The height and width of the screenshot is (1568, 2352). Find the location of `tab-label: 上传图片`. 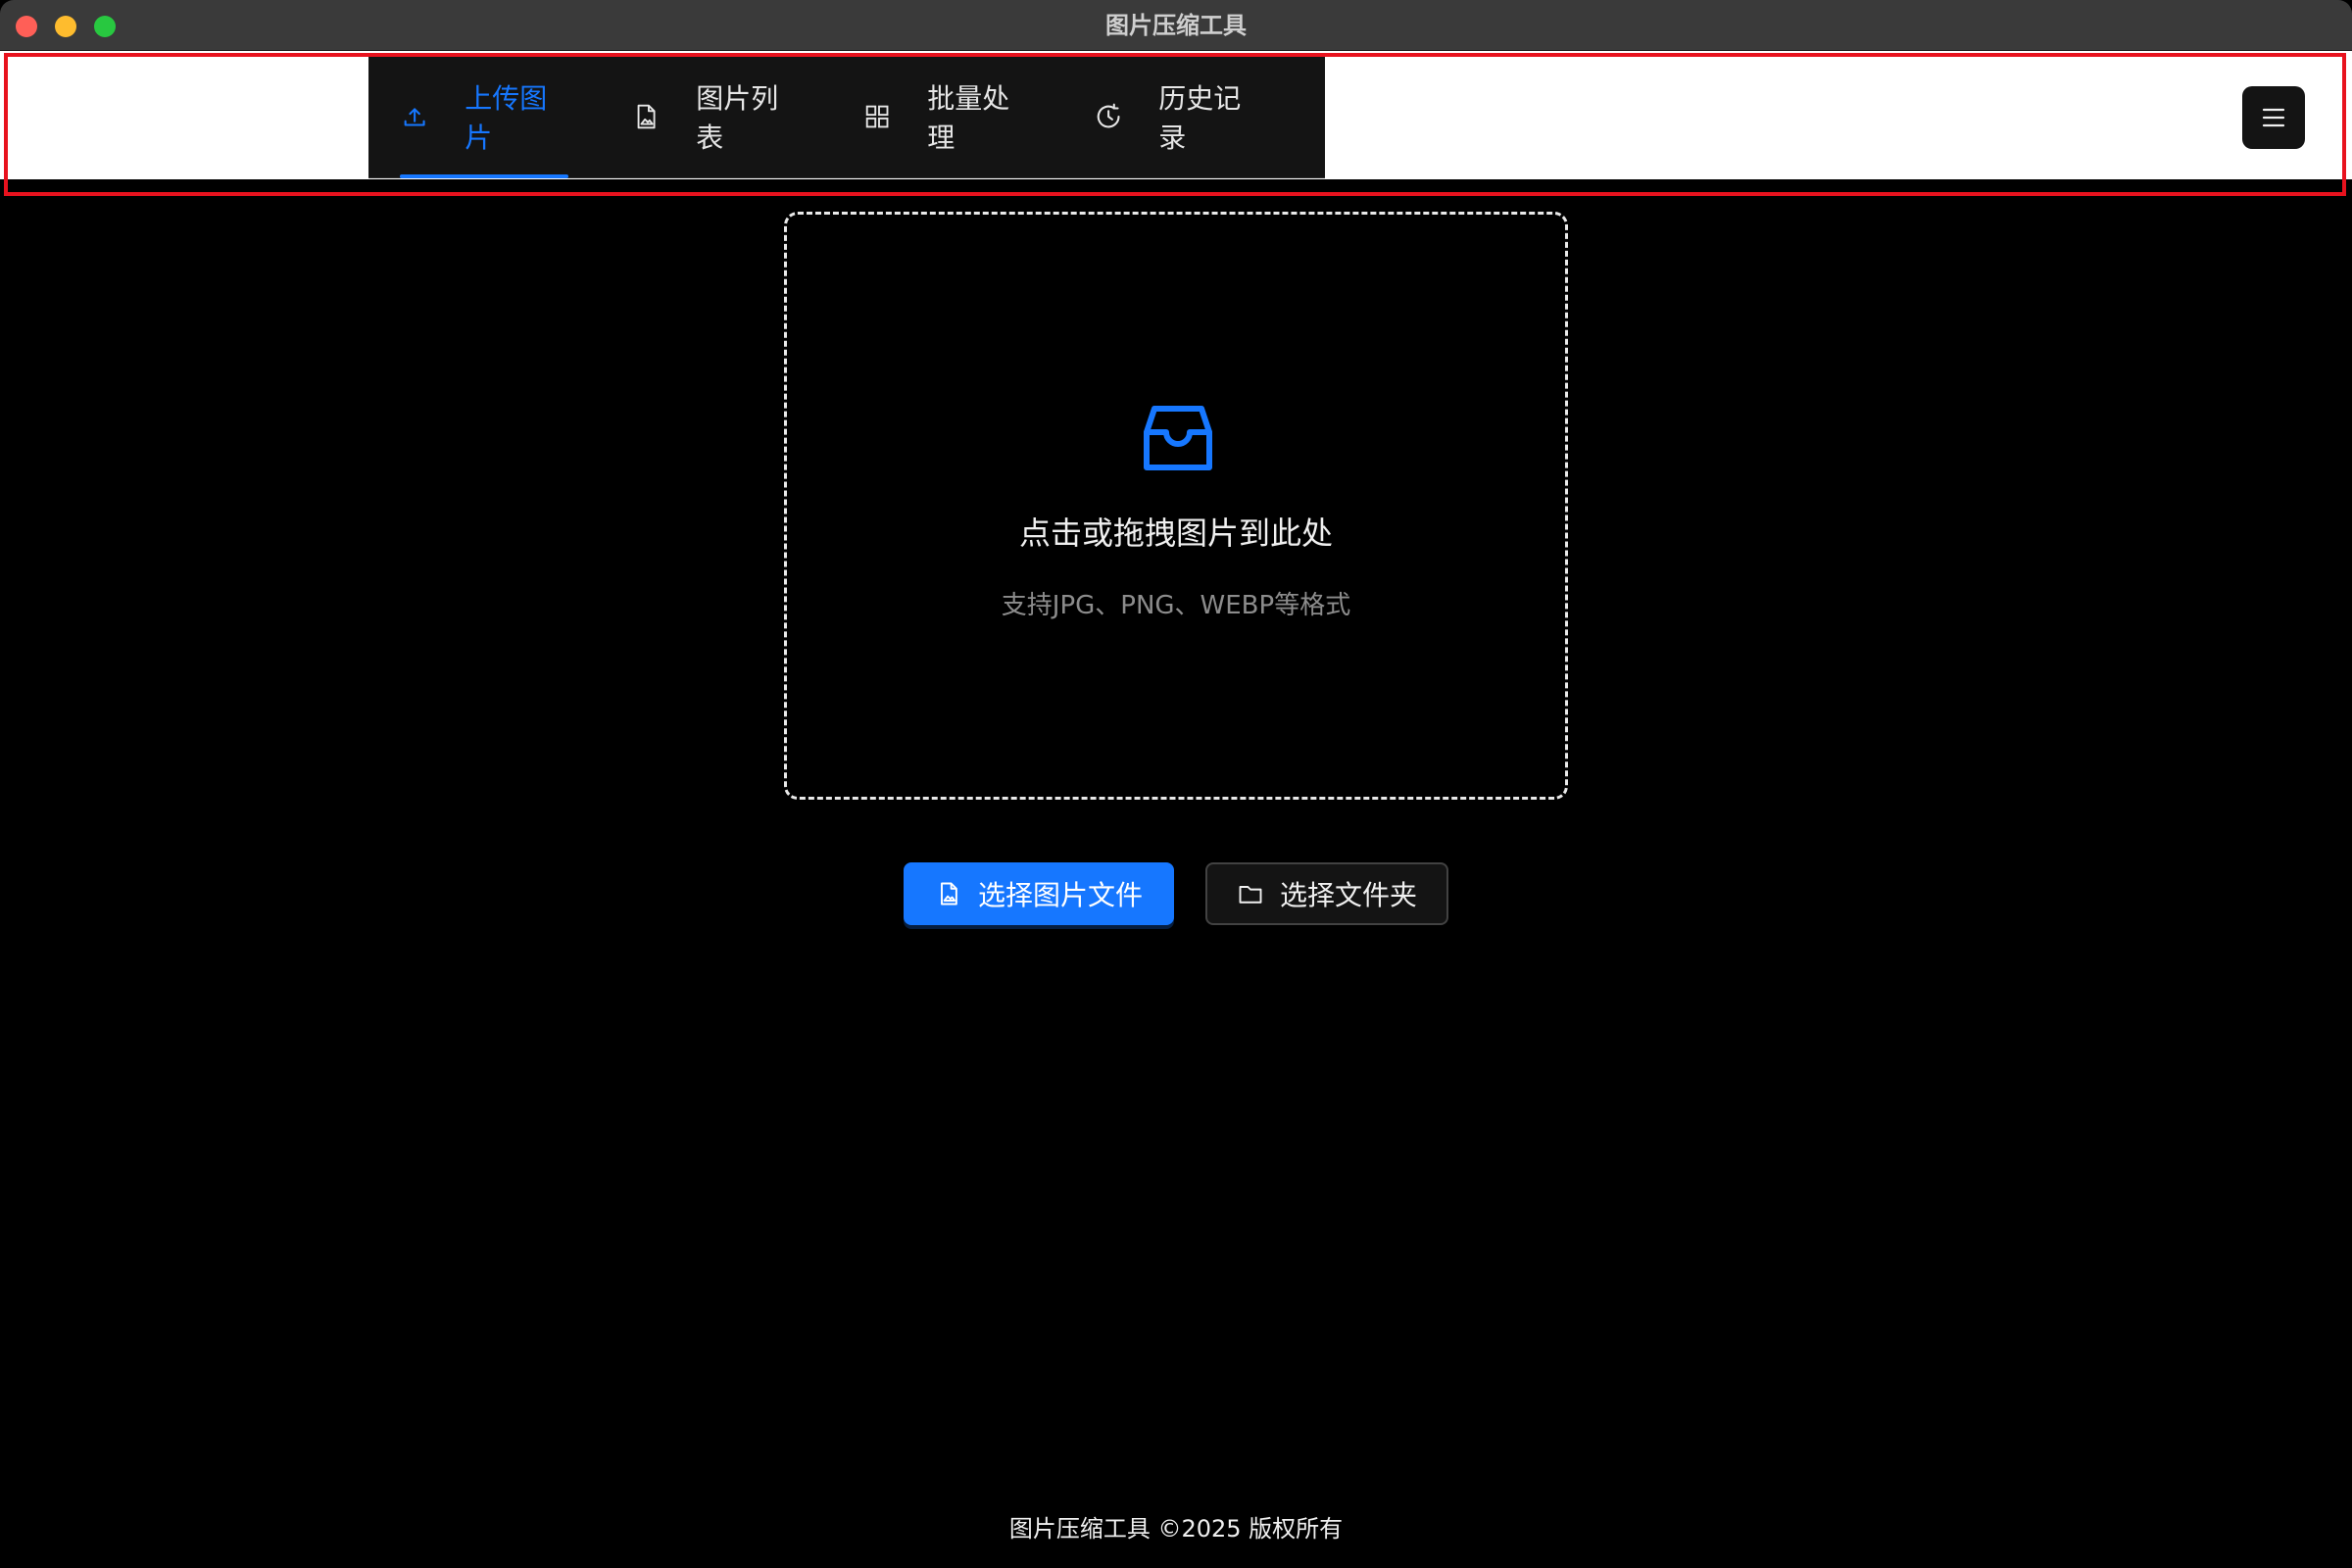

tab-label: 上传图片 is located at coordinates (506, 117).